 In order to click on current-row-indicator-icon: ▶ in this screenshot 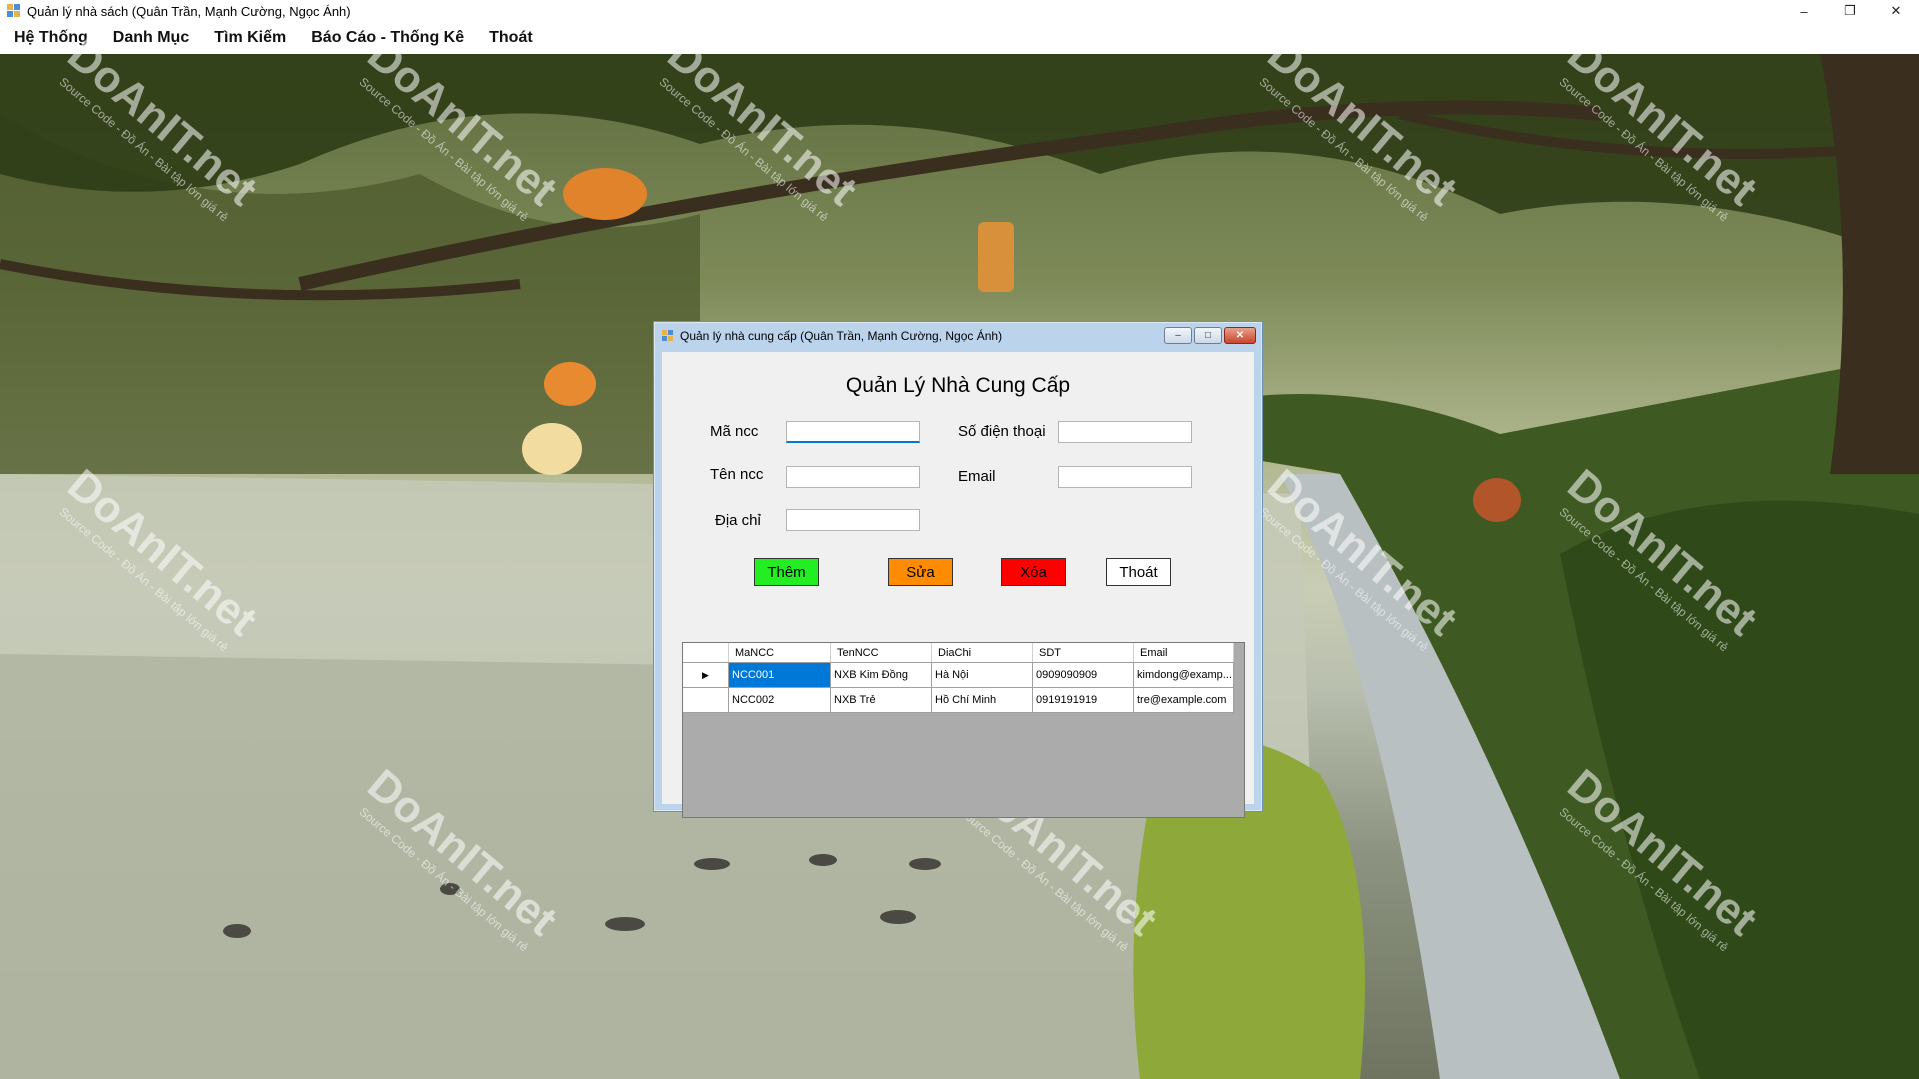, I will do `click(706, 675)`.